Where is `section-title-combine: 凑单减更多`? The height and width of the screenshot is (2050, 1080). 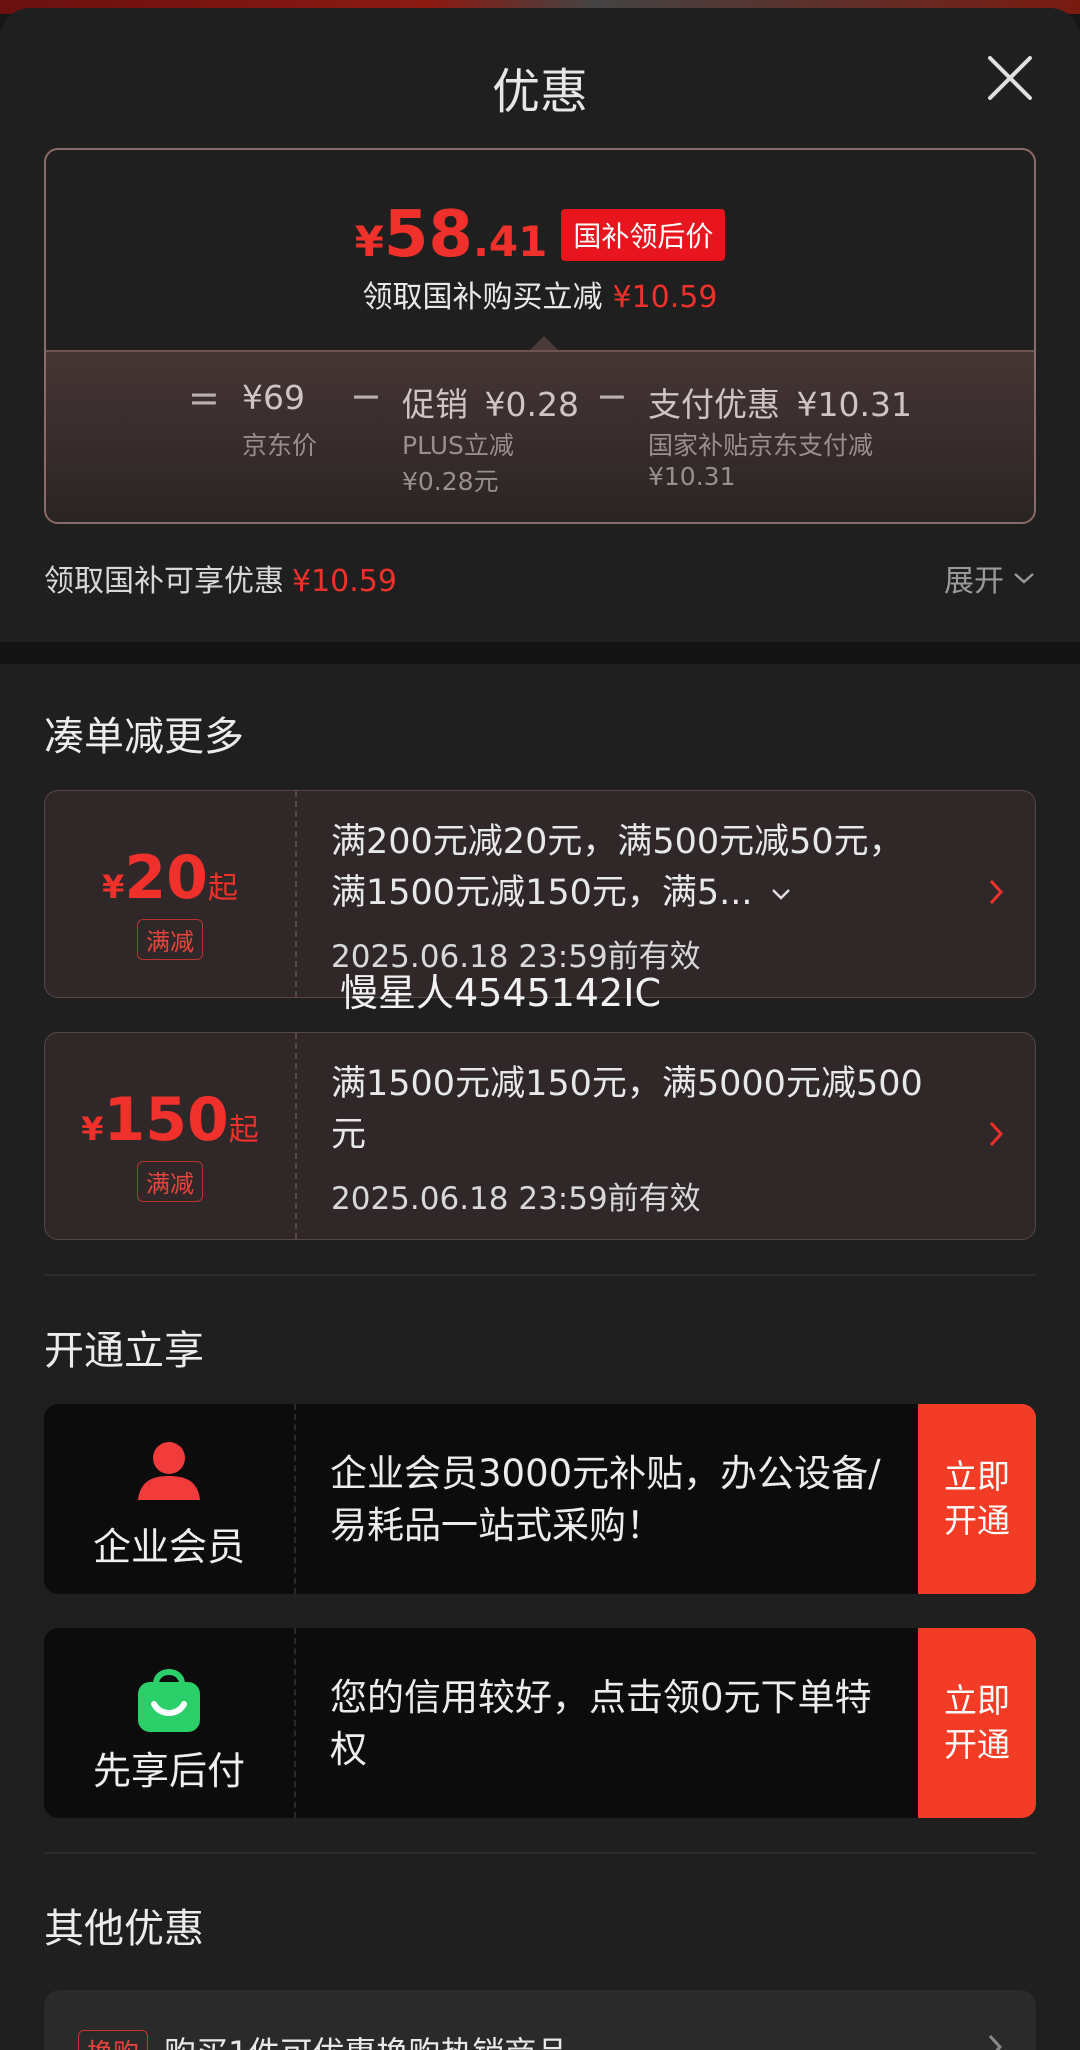 section-title-combine: 凑单减更多 is located at coordinates (144, 737).